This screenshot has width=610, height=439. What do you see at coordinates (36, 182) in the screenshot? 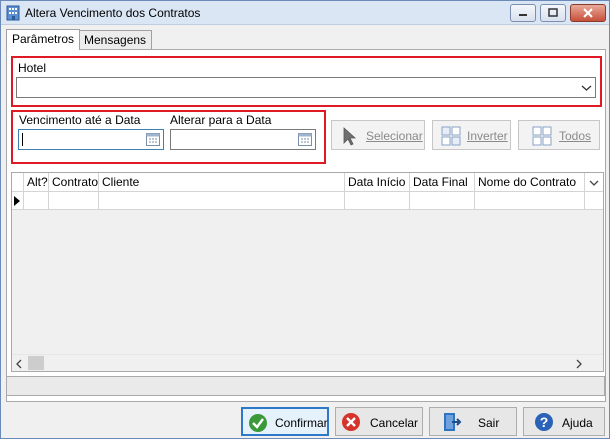
I see `column-header-alt: Alt?` at bounding box center [36, 182].